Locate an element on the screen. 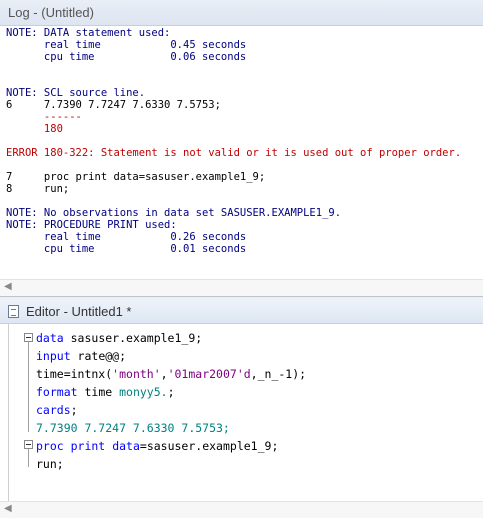 This screenshot has height=523, width=483. code-line-7: proc print data=sasuser.example1_9; is located at coordinates (157, 446).